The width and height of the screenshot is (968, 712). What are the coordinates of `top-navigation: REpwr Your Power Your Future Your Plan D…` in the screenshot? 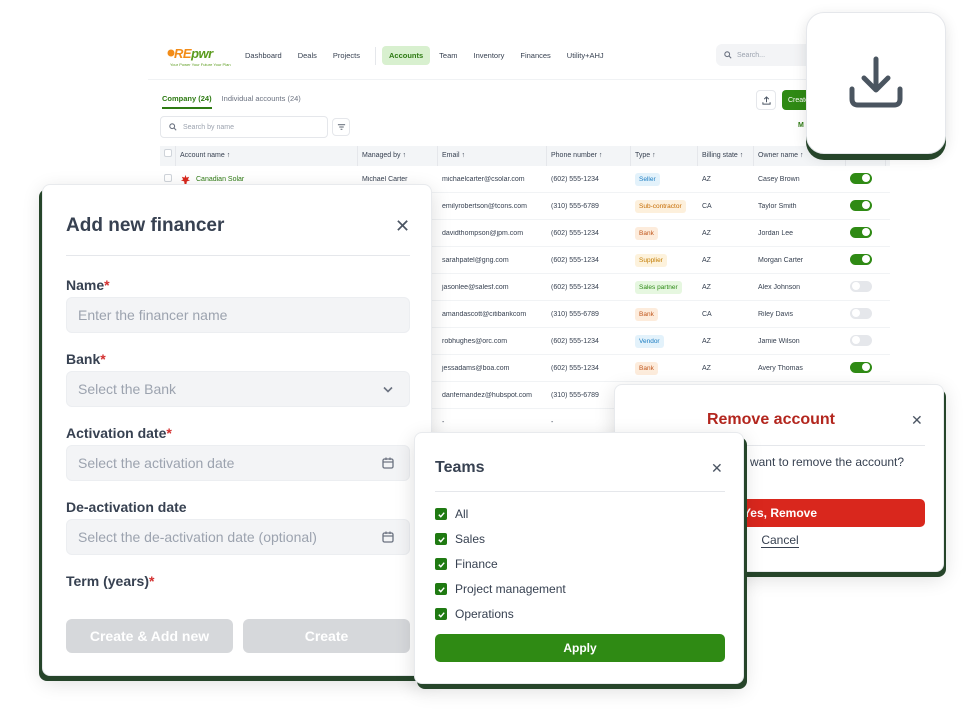 It's located at (528, 58).